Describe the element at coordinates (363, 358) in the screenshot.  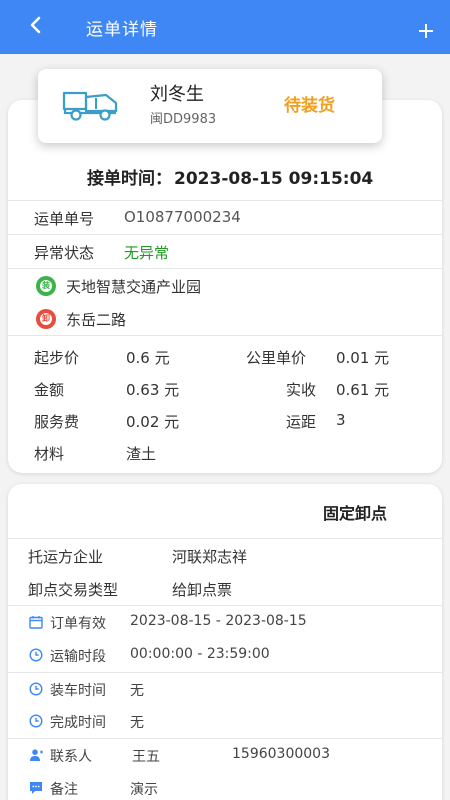
I see `unit-price-value: 0.01 元` at that location.